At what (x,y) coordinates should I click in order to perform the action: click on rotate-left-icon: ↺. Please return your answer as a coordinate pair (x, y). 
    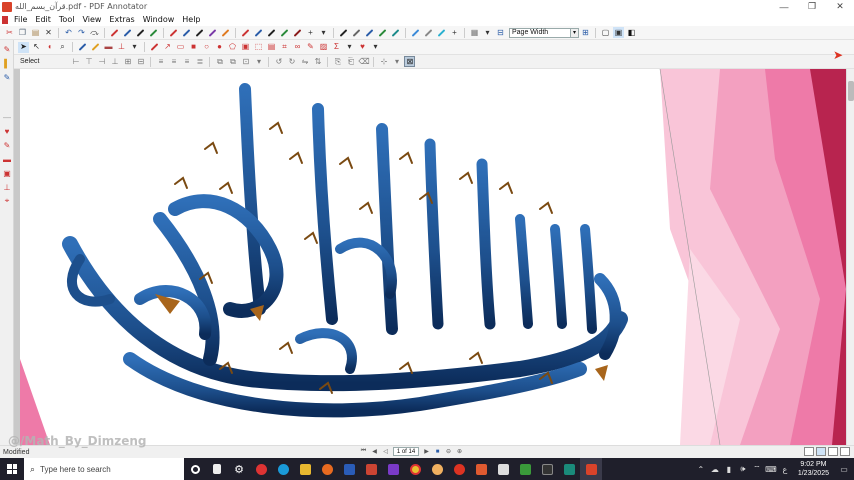
    Looking at the image, I should click on (278, 61).